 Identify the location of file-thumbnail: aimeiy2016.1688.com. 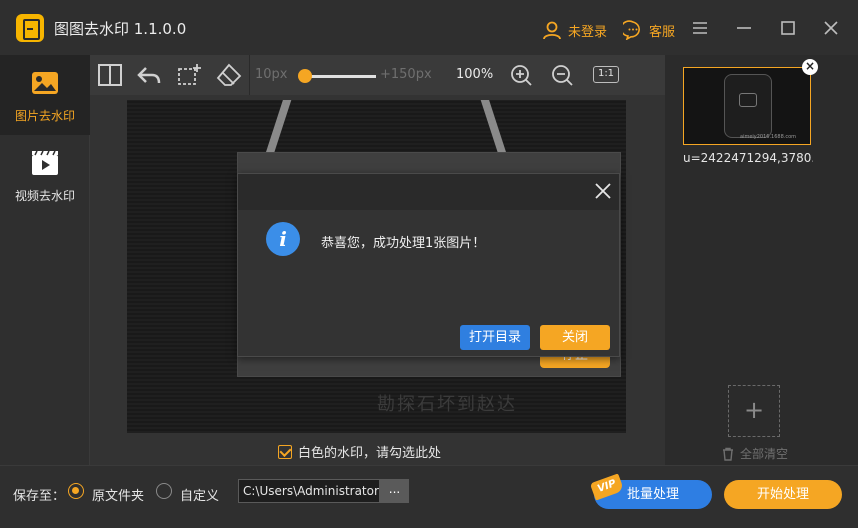
(747, 106).